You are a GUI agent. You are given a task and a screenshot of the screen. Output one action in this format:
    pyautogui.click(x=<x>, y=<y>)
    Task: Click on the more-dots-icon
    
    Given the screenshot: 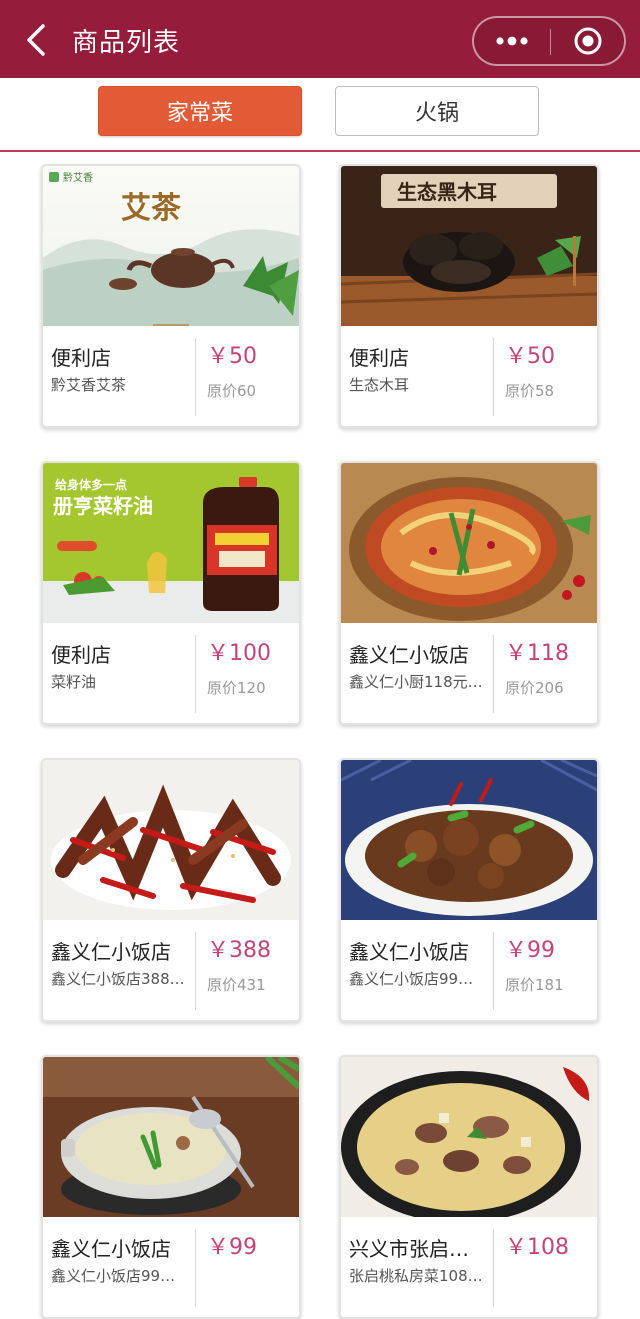 What is the action you would take?
    pyautogui.click(x=512, y=41)
    